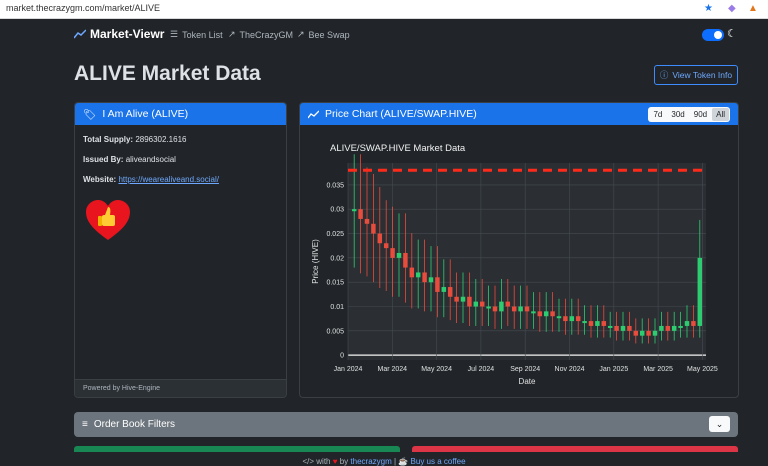 Image resolution: width=768 pixels, height=466 pixels. I want to click on x-tick-label: May 2024, so click(436, 369).